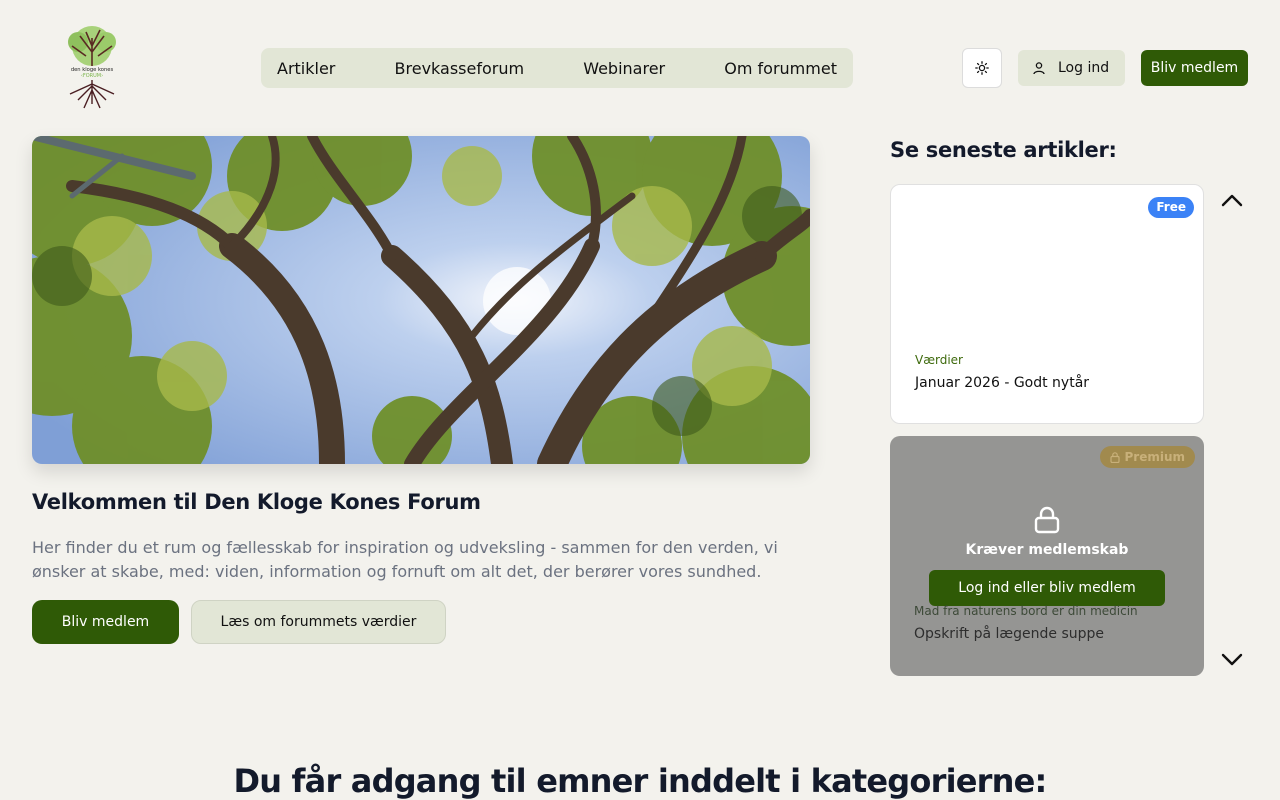 The width and height of the screenshot is (1280, 800). Describe the element at coordinates (939, 360) in the screenshot. I see `article-category: Værdier` at that location.